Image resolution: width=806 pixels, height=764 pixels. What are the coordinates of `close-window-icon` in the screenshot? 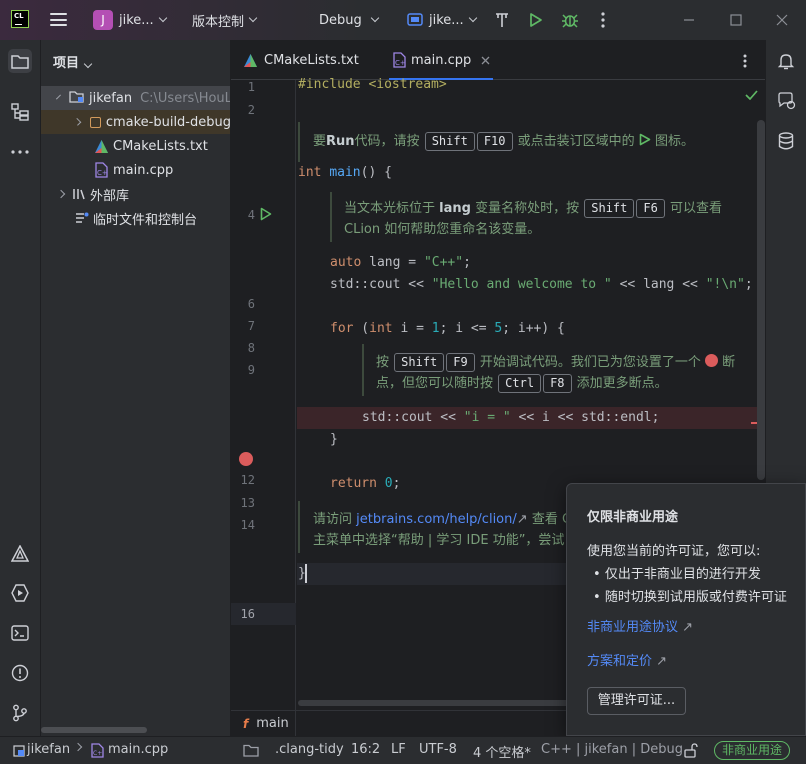 It's located at (782, 20).